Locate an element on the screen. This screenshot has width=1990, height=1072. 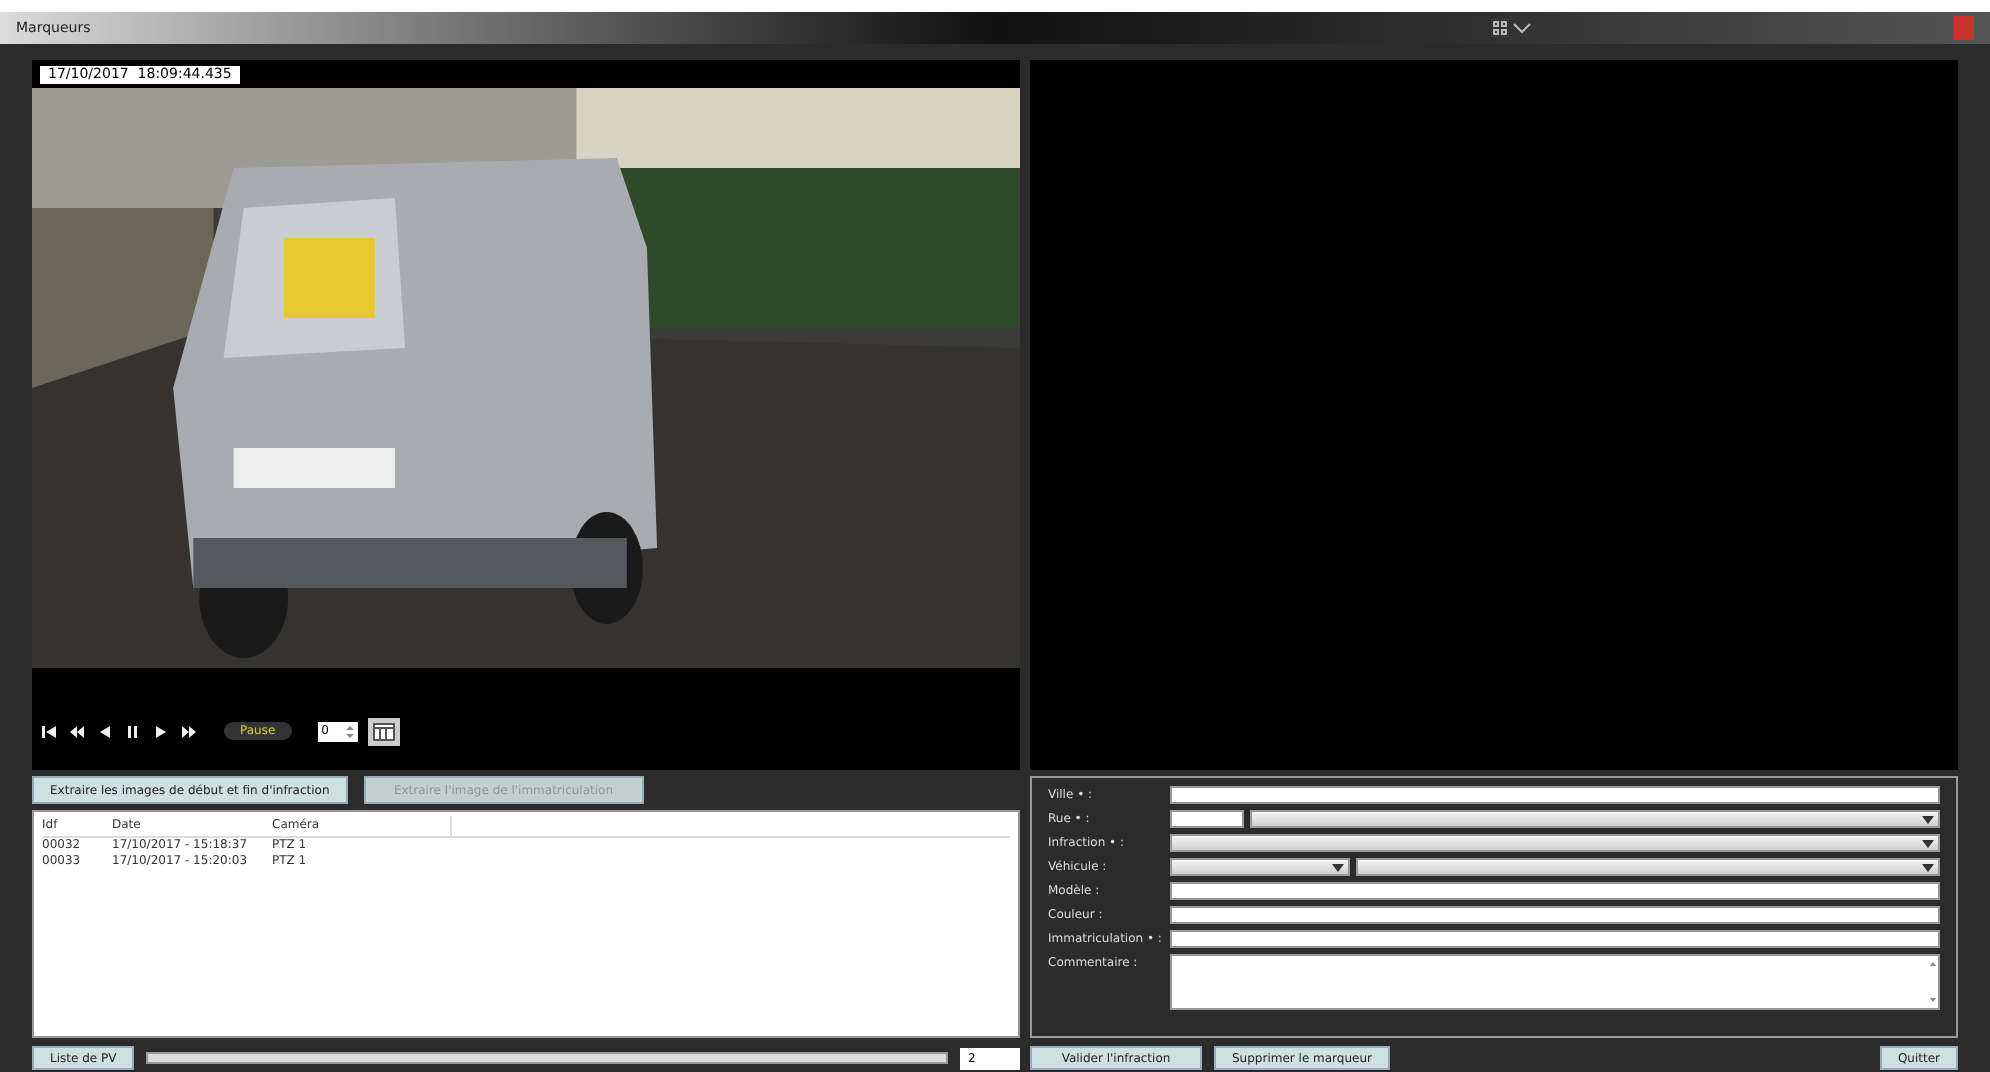
pause-icon is located at coordinates (133, 731).